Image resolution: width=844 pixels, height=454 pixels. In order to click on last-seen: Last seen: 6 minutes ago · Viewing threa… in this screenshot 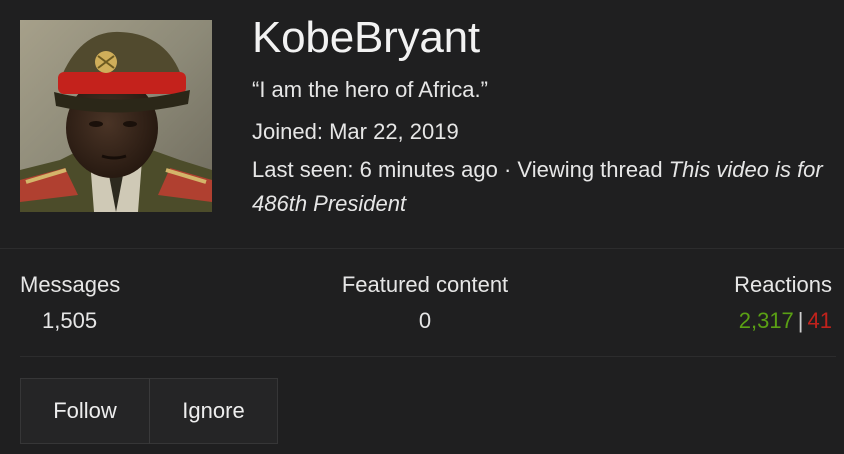, I will do `click(538, 187)`.